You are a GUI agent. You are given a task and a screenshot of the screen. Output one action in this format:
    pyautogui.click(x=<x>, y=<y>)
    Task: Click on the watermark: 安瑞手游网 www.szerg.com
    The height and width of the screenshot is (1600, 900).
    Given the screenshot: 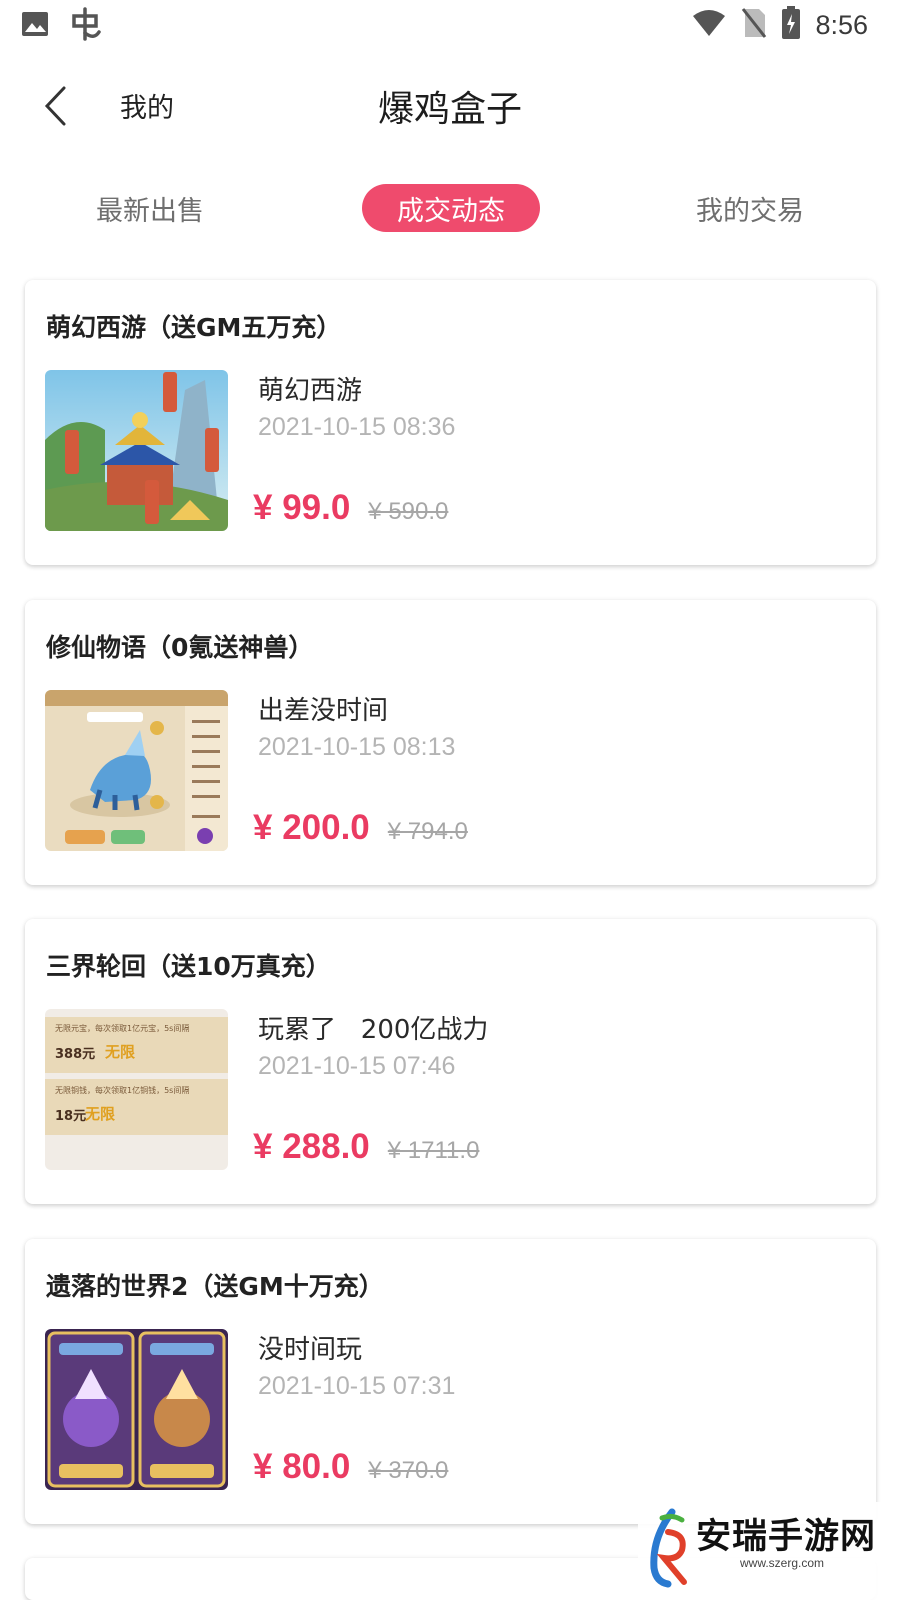 What is the action you would take?
    pyautogui.click(x=769, y=1551)
    